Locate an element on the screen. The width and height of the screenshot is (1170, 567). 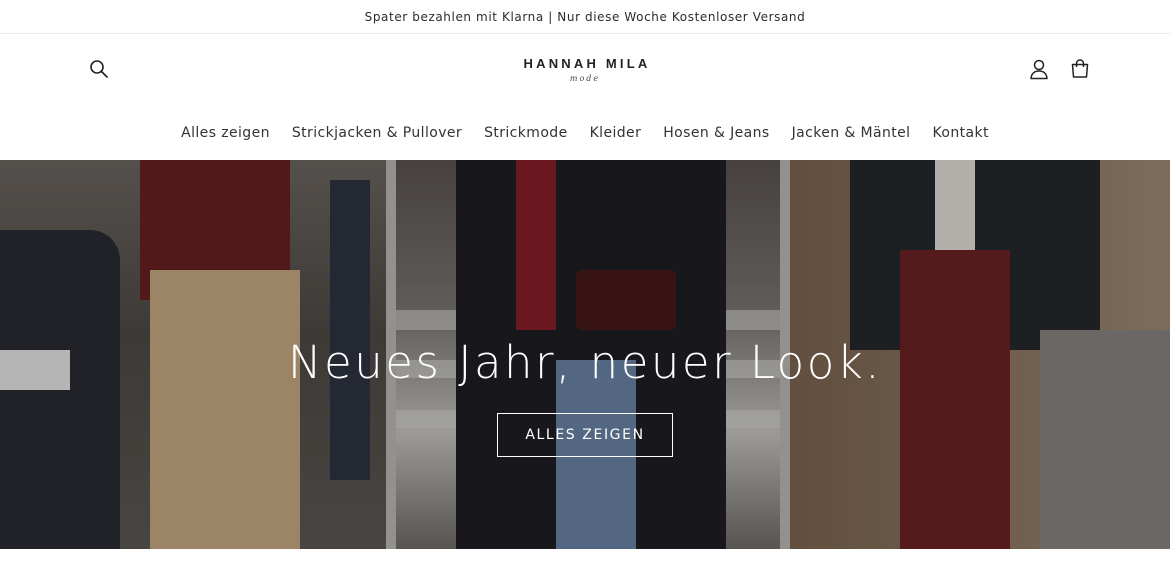
account-button is located at coordinates (1039, 69).